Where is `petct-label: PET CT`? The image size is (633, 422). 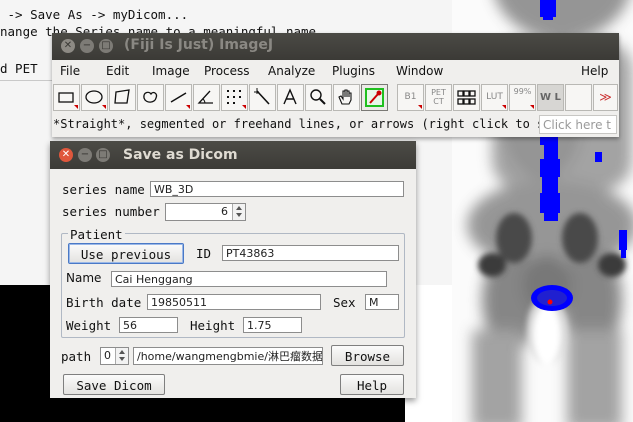 petct-label: PET CT is located at coordinates (438, 97).